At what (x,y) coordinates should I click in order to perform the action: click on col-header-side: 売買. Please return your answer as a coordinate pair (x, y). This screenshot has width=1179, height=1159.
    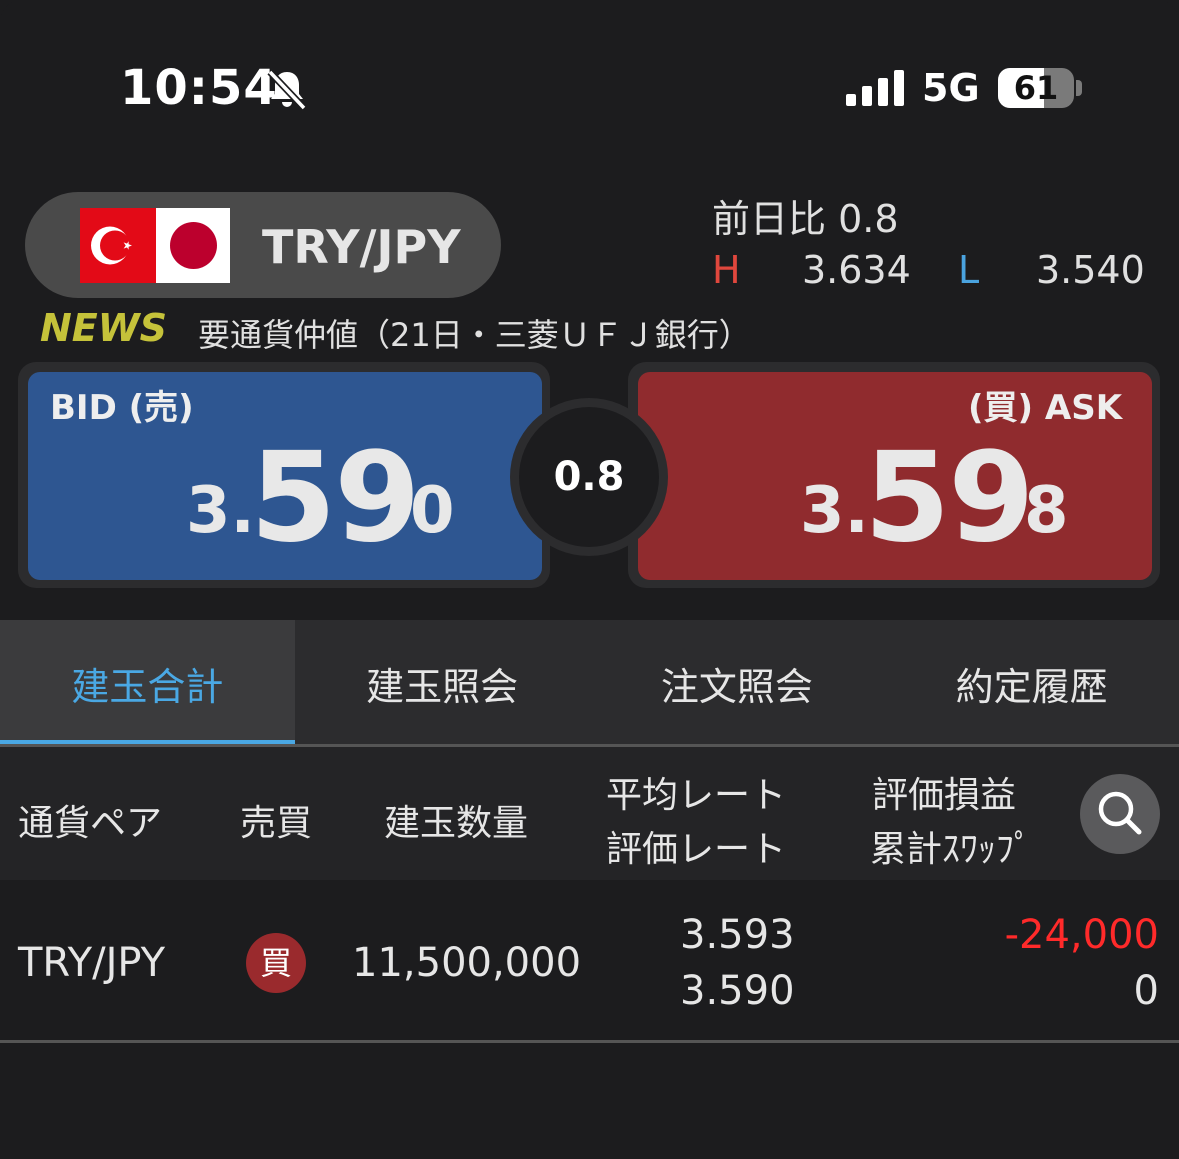
    Looking at the image, I should click on (276, 823).